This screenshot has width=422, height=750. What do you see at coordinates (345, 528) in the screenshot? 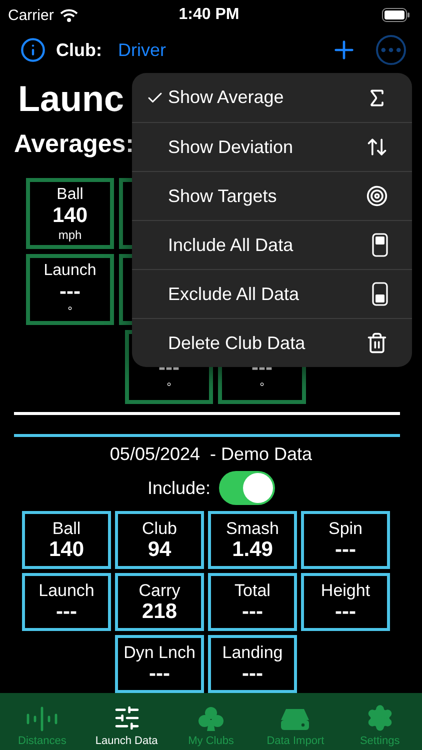
I see `tile-label: Spin` at bounding box center [345, 528].